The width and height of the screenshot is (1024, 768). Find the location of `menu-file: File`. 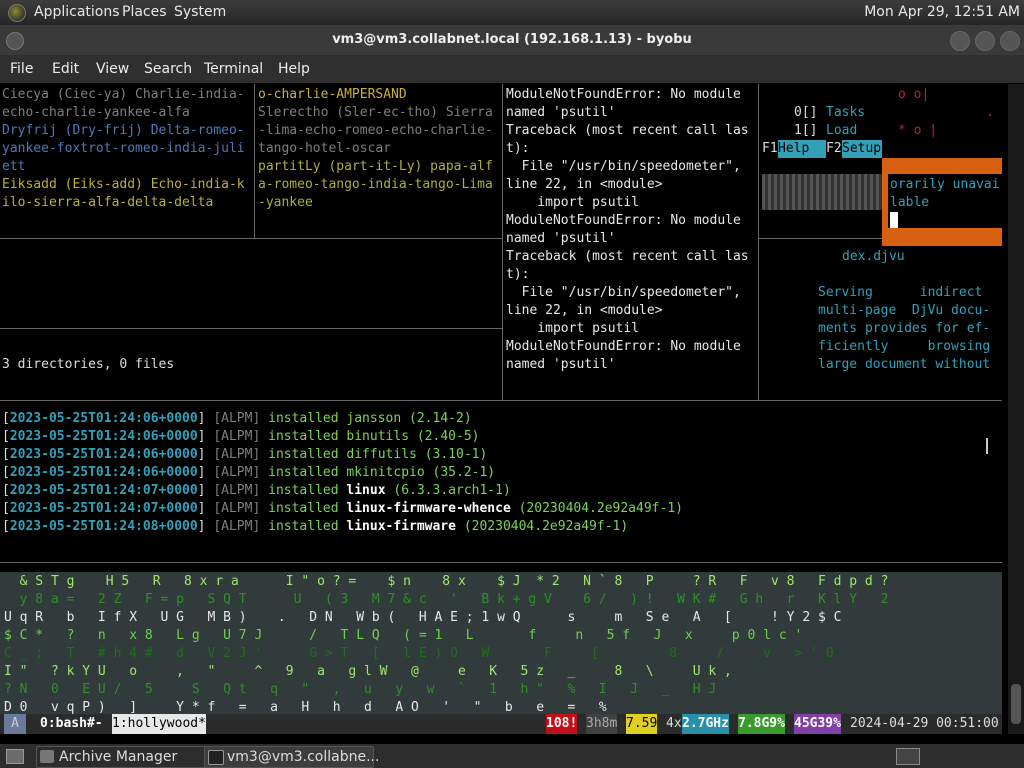

menu-file: File is located at coordinates (21, 69).